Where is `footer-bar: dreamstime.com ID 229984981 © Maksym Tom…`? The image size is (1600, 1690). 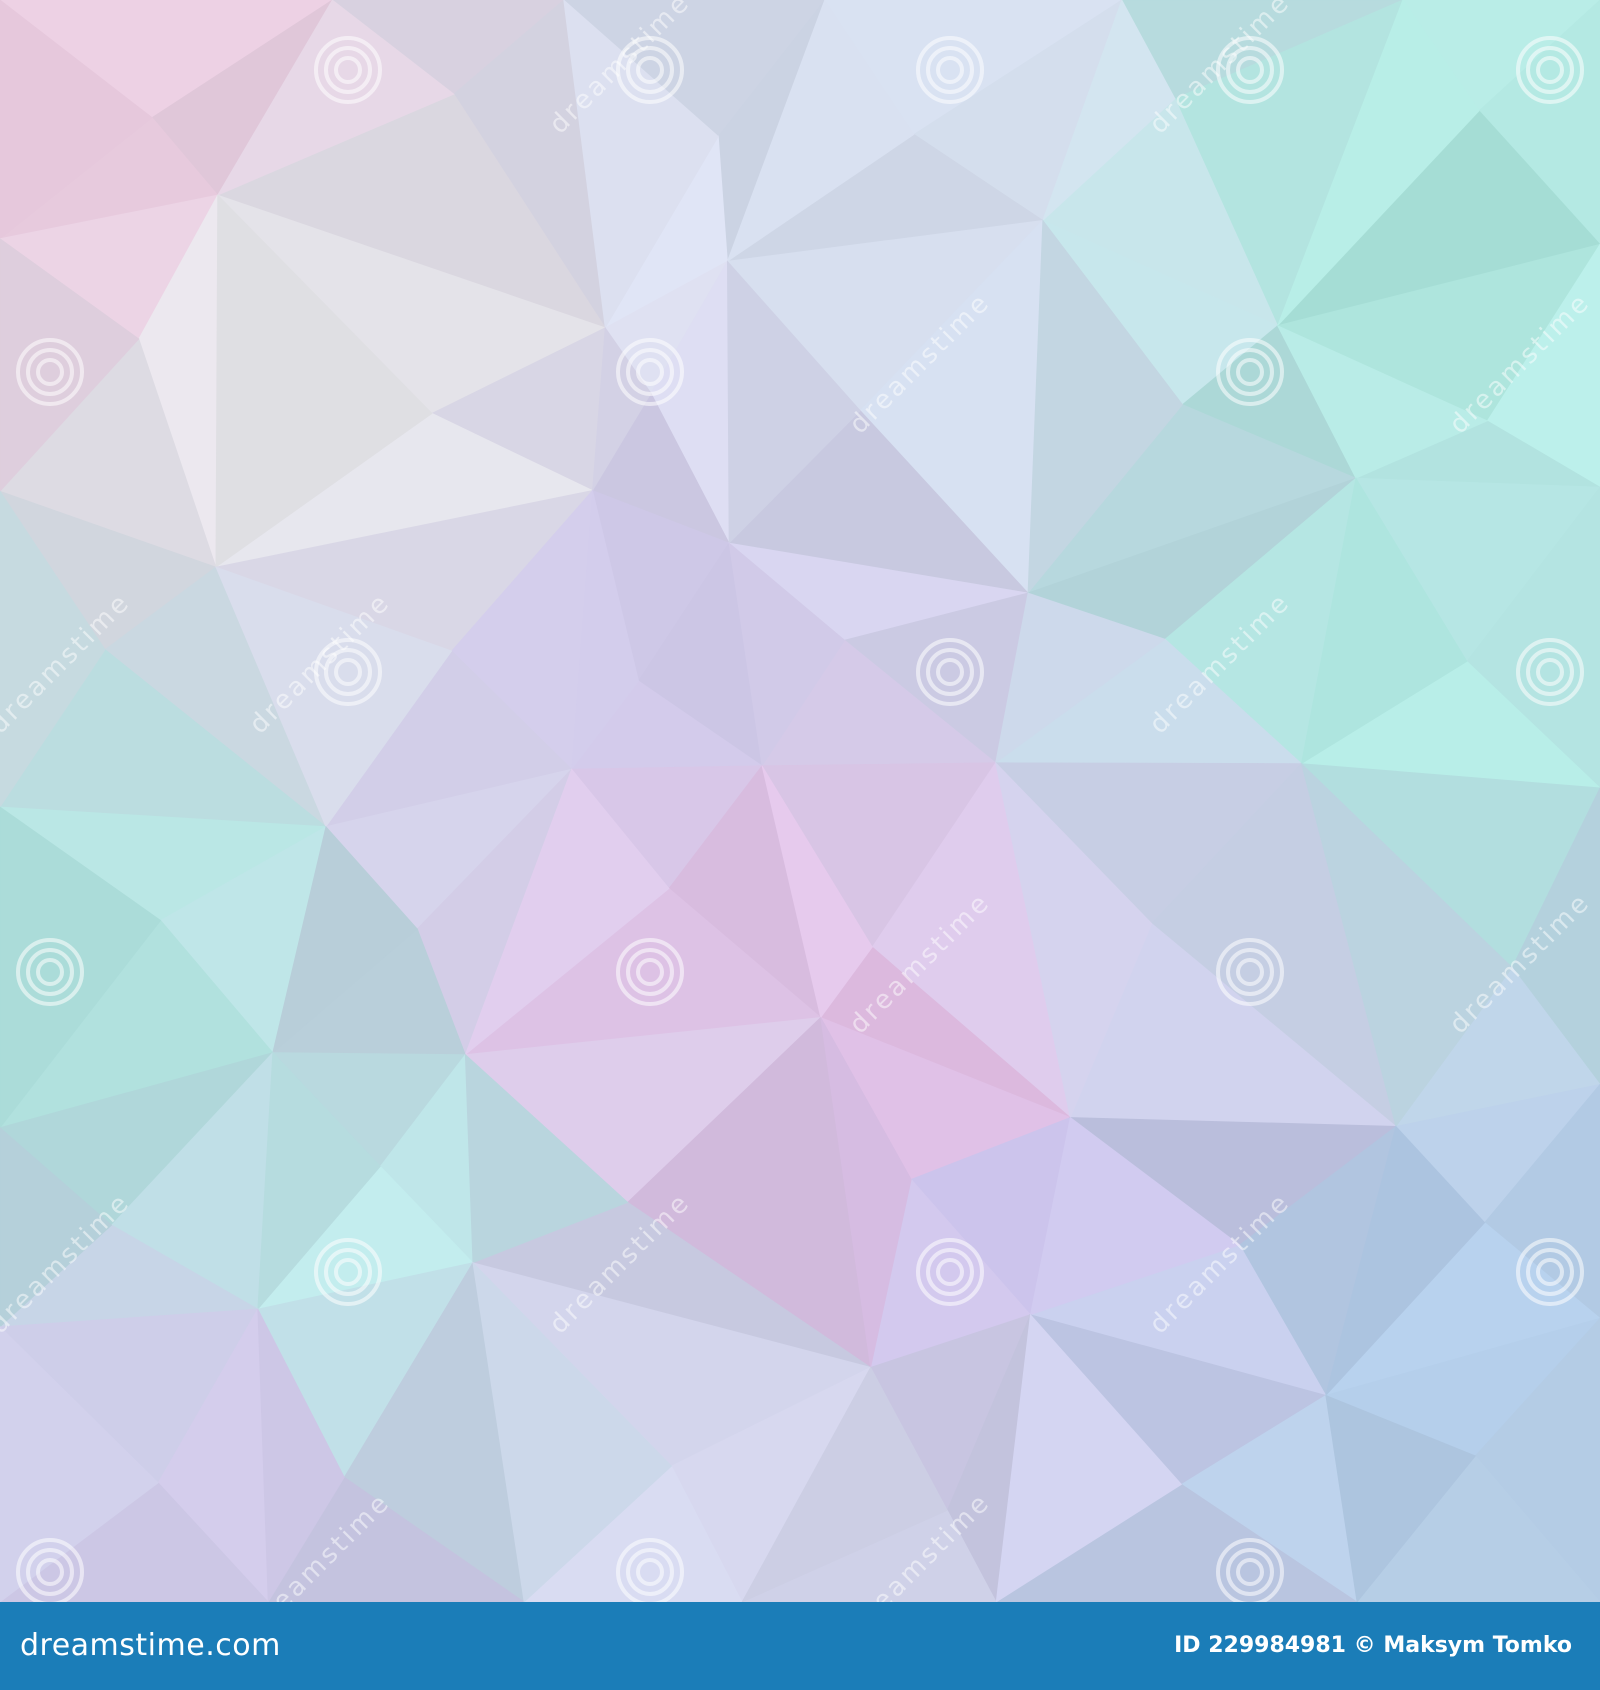 footer-bar: dreamstime.com ID 229984981 © Maksym Tom… is located at coordinates (800, 1646).